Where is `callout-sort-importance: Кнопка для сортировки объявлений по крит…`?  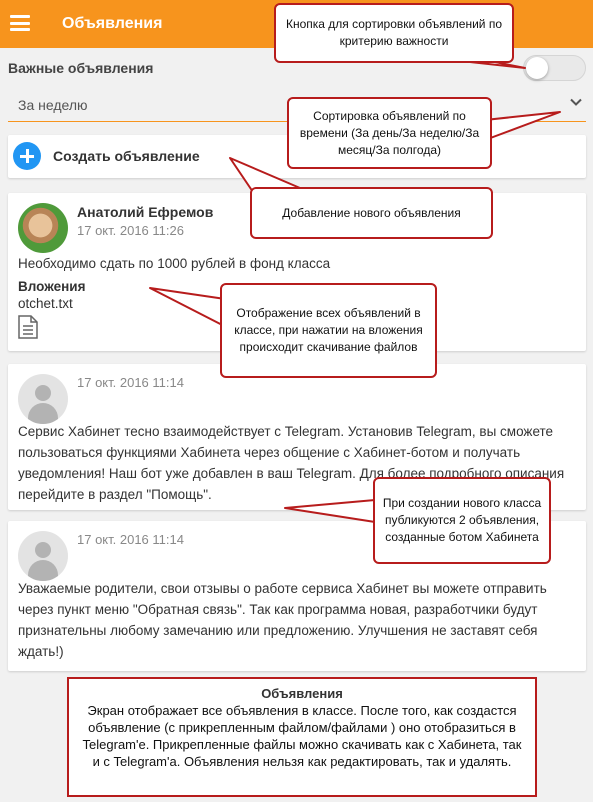
callout-sort-importance: Кнопка для сортировки объявлений по крит… is located at coordinates (394, 33).